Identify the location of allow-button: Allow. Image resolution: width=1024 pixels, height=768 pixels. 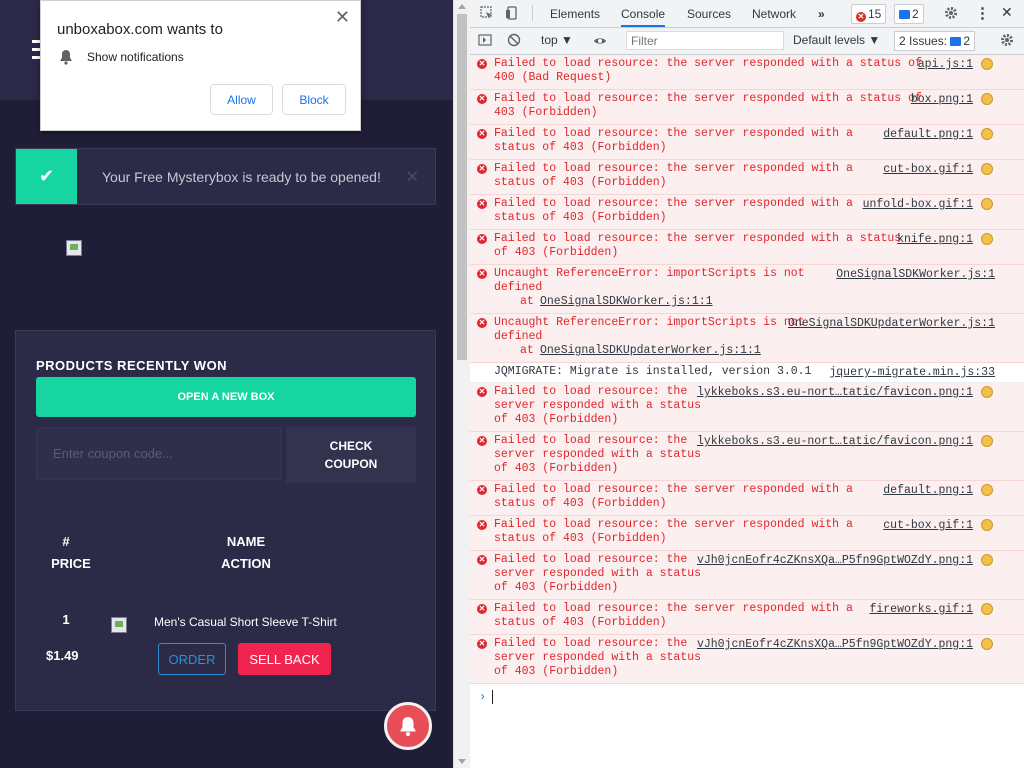
(241, 99).